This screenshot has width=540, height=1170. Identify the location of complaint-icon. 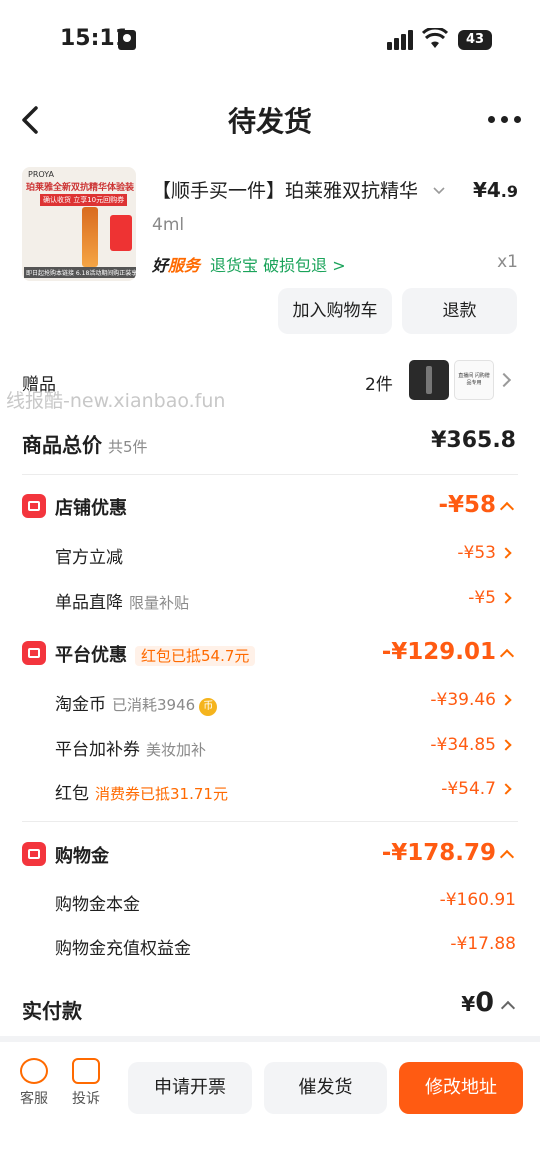
(86, 1071).